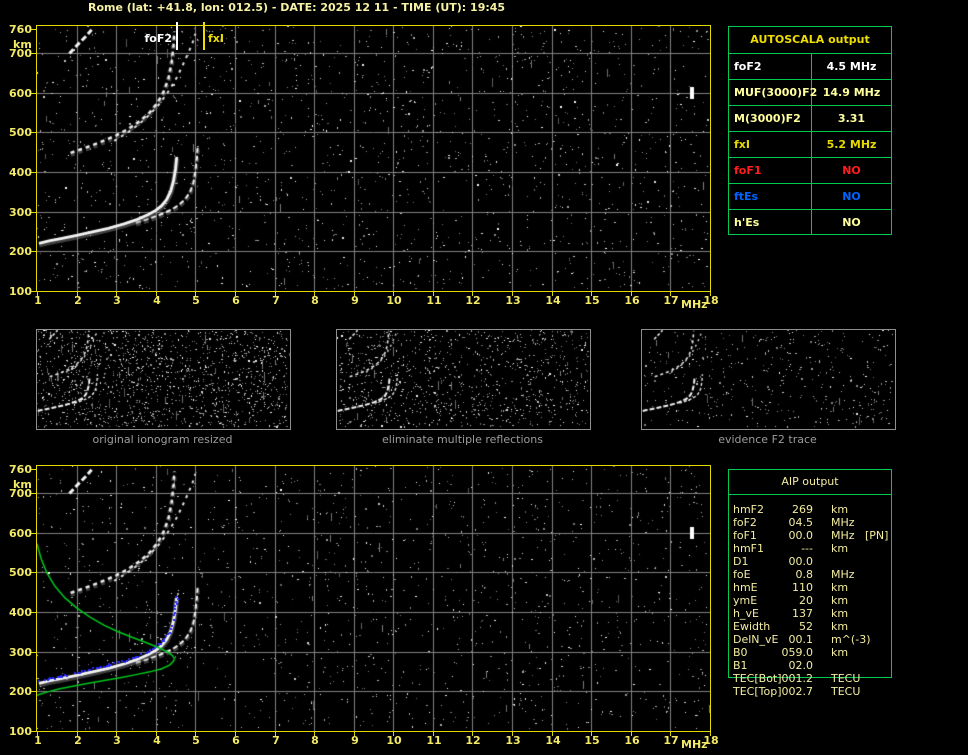  Describe the element at coordinates (163, 379) in the screenshot. I see `thumbnail-original-ionogram` at that location.